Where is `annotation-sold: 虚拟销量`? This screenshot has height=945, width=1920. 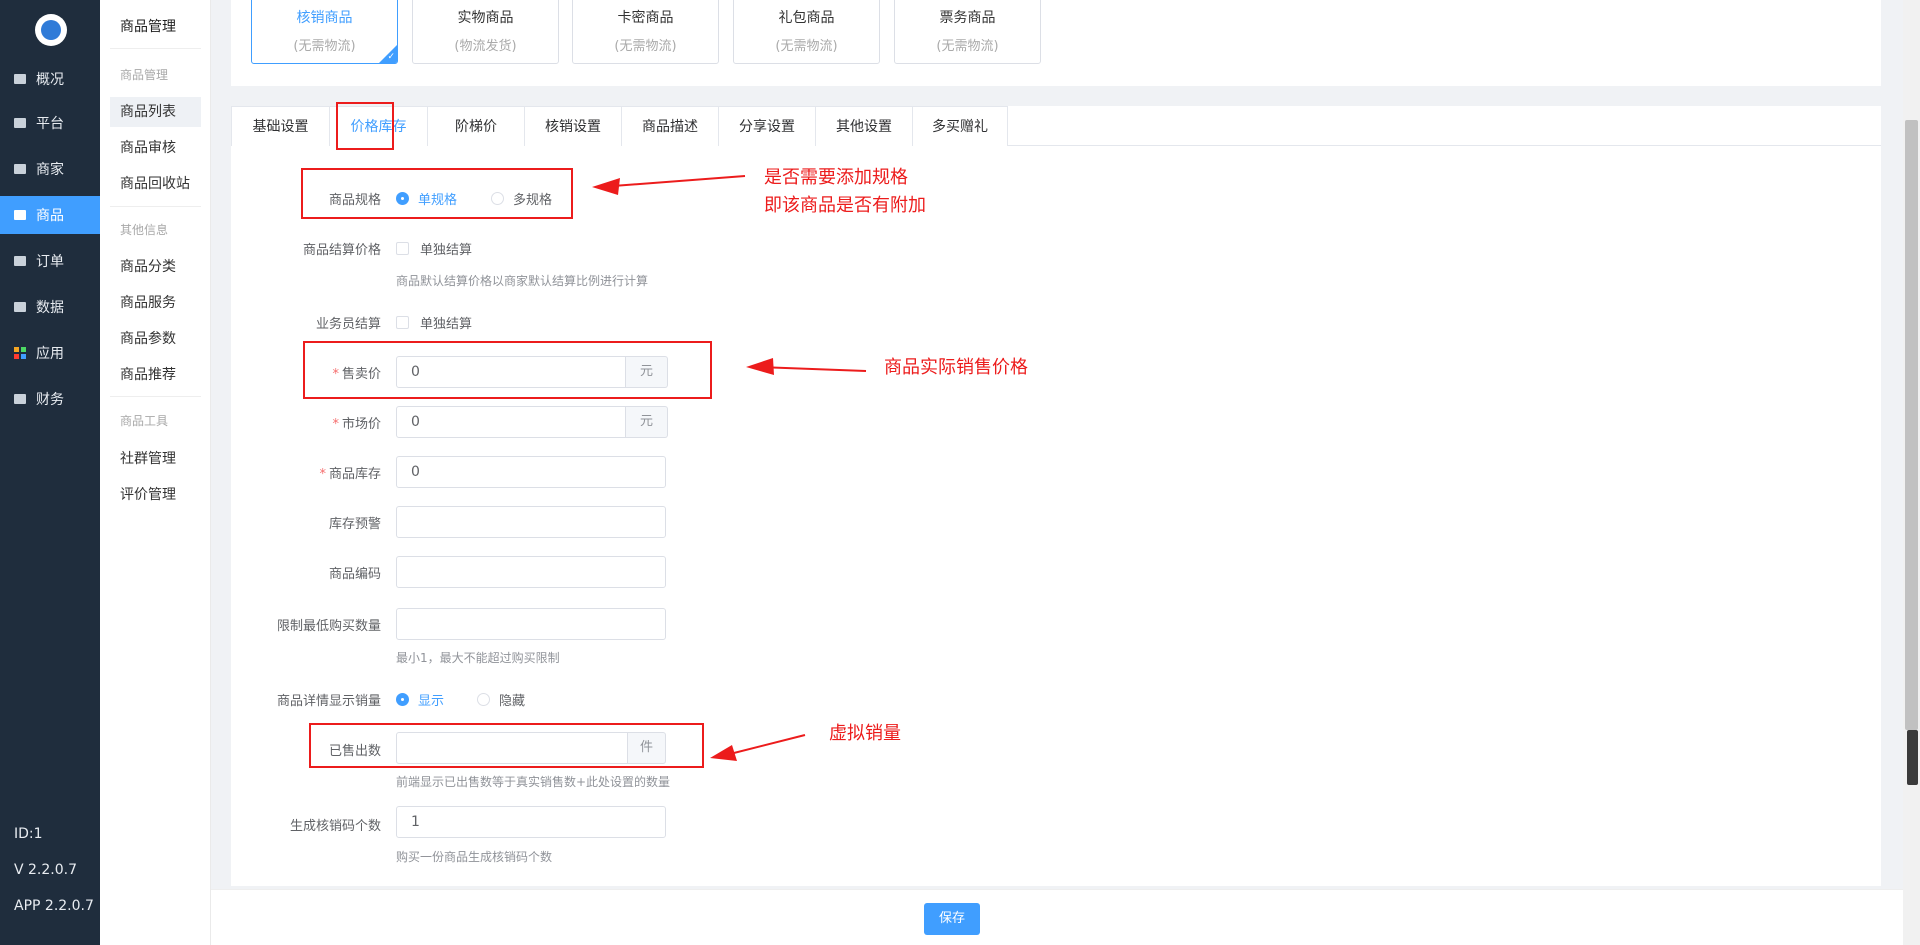
annotation-sold: 虚拟销量 is located at coordinates (865, 733).